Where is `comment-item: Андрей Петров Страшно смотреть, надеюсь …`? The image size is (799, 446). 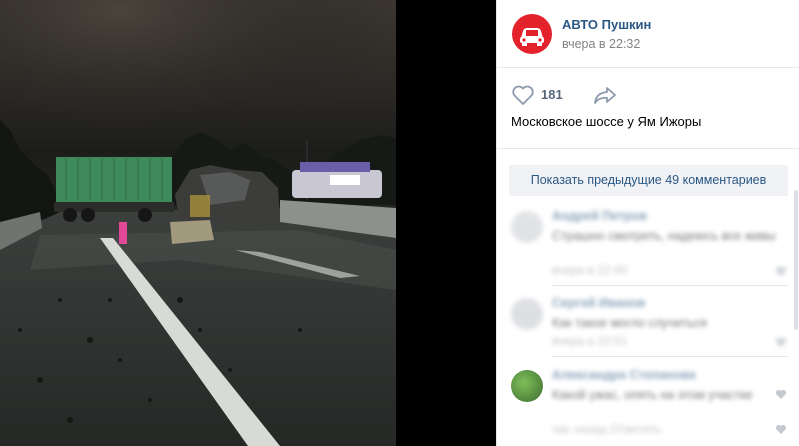
comment-item: Андрей Петров Страшно смотреть, надеюсь … is located at coordinates (648, 245).